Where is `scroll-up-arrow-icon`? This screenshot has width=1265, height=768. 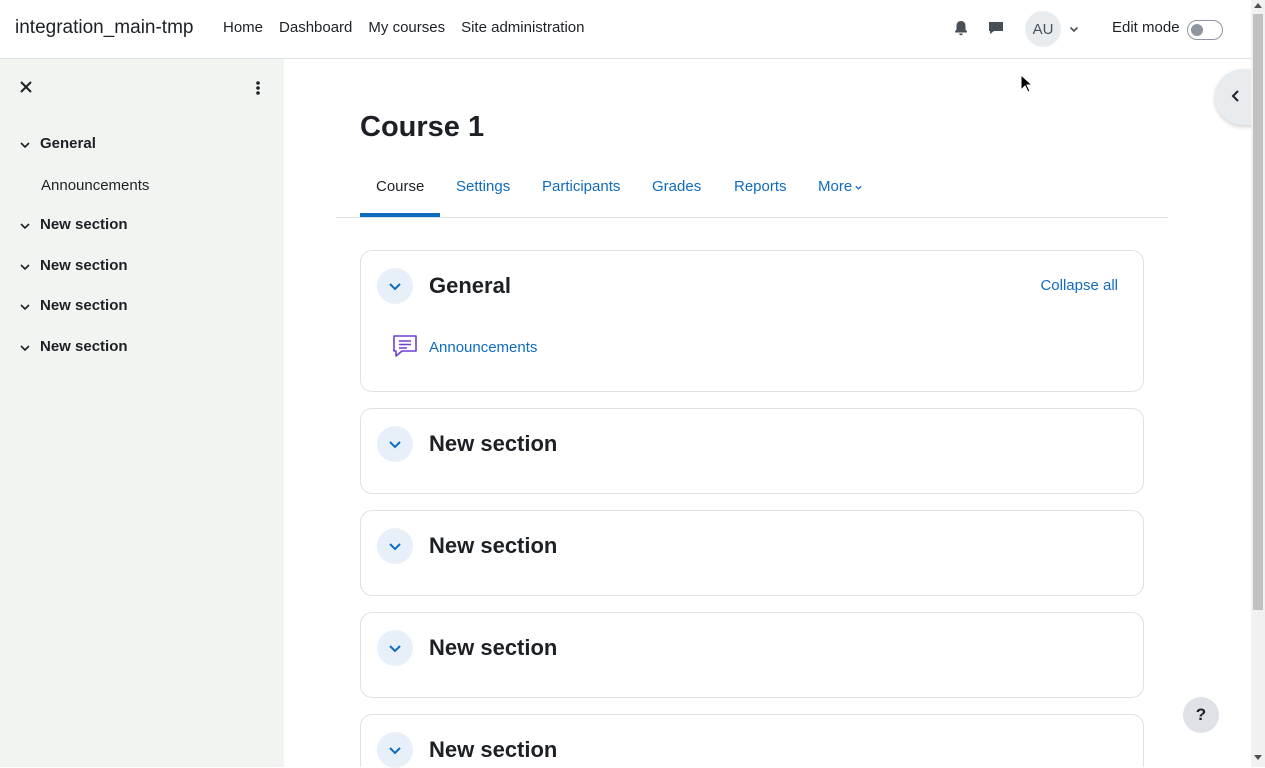 scroll-up-arrow-icon is located at coordinates (1258, 5).